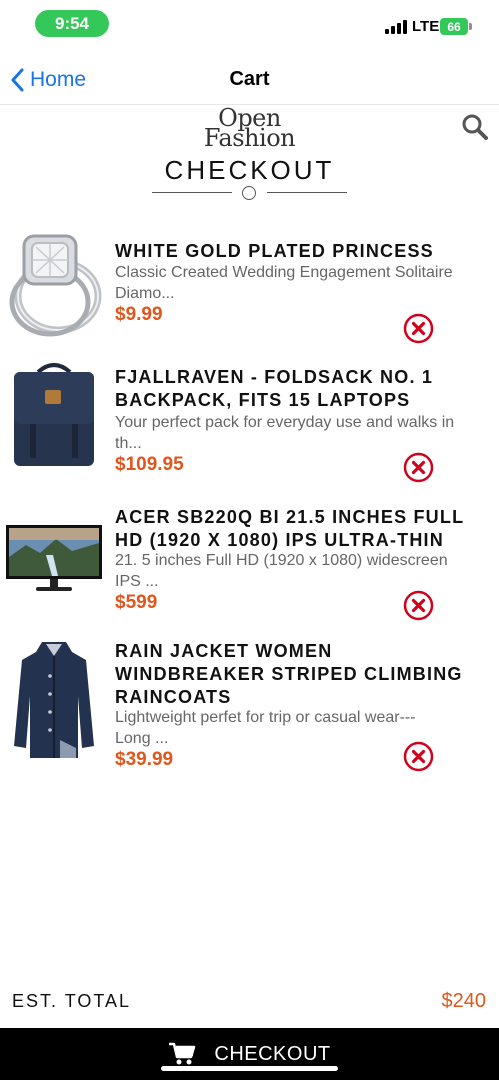 The image size is (499, 1080). Describe the element at coordinates (249, 170) in the screenshot. I see `page-heading: CHECKOUT` at that location.